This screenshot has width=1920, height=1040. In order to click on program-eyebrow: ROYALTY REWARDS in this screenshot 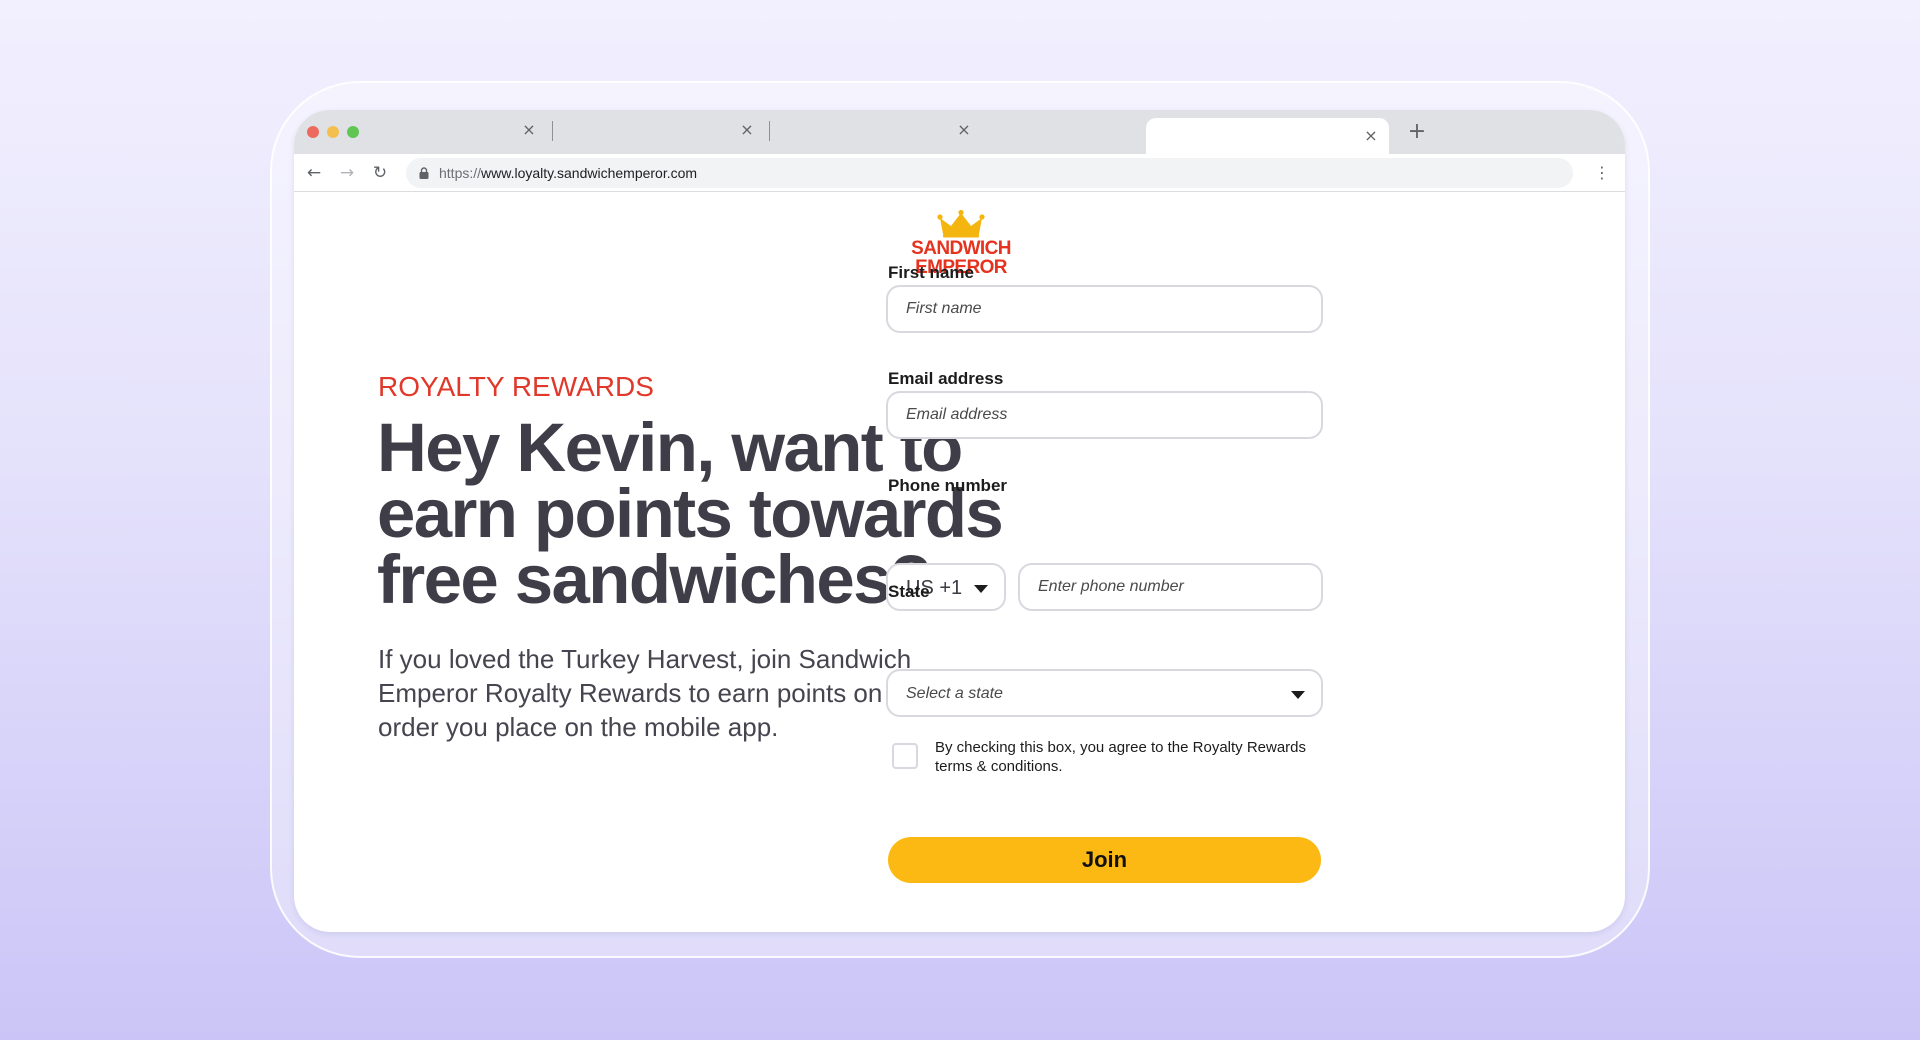, I will do `click(516, 386)`.